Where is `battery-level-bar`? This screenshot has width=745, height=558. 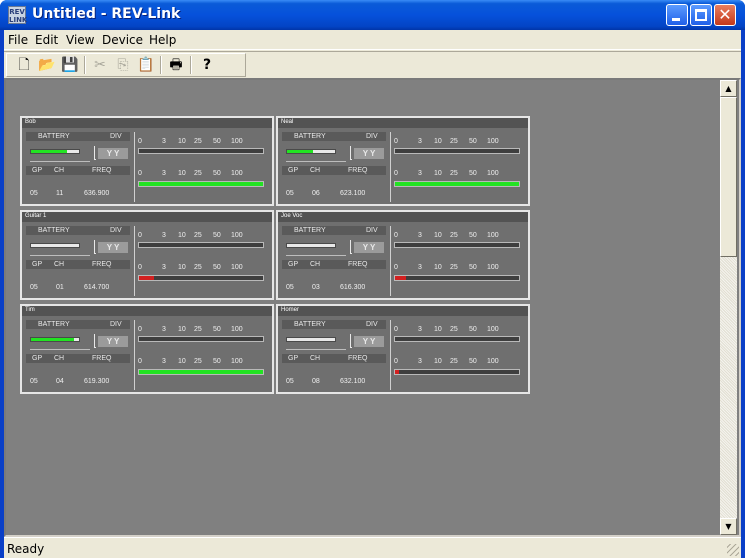
battery-level-bar is located at coordinates (300, 151).